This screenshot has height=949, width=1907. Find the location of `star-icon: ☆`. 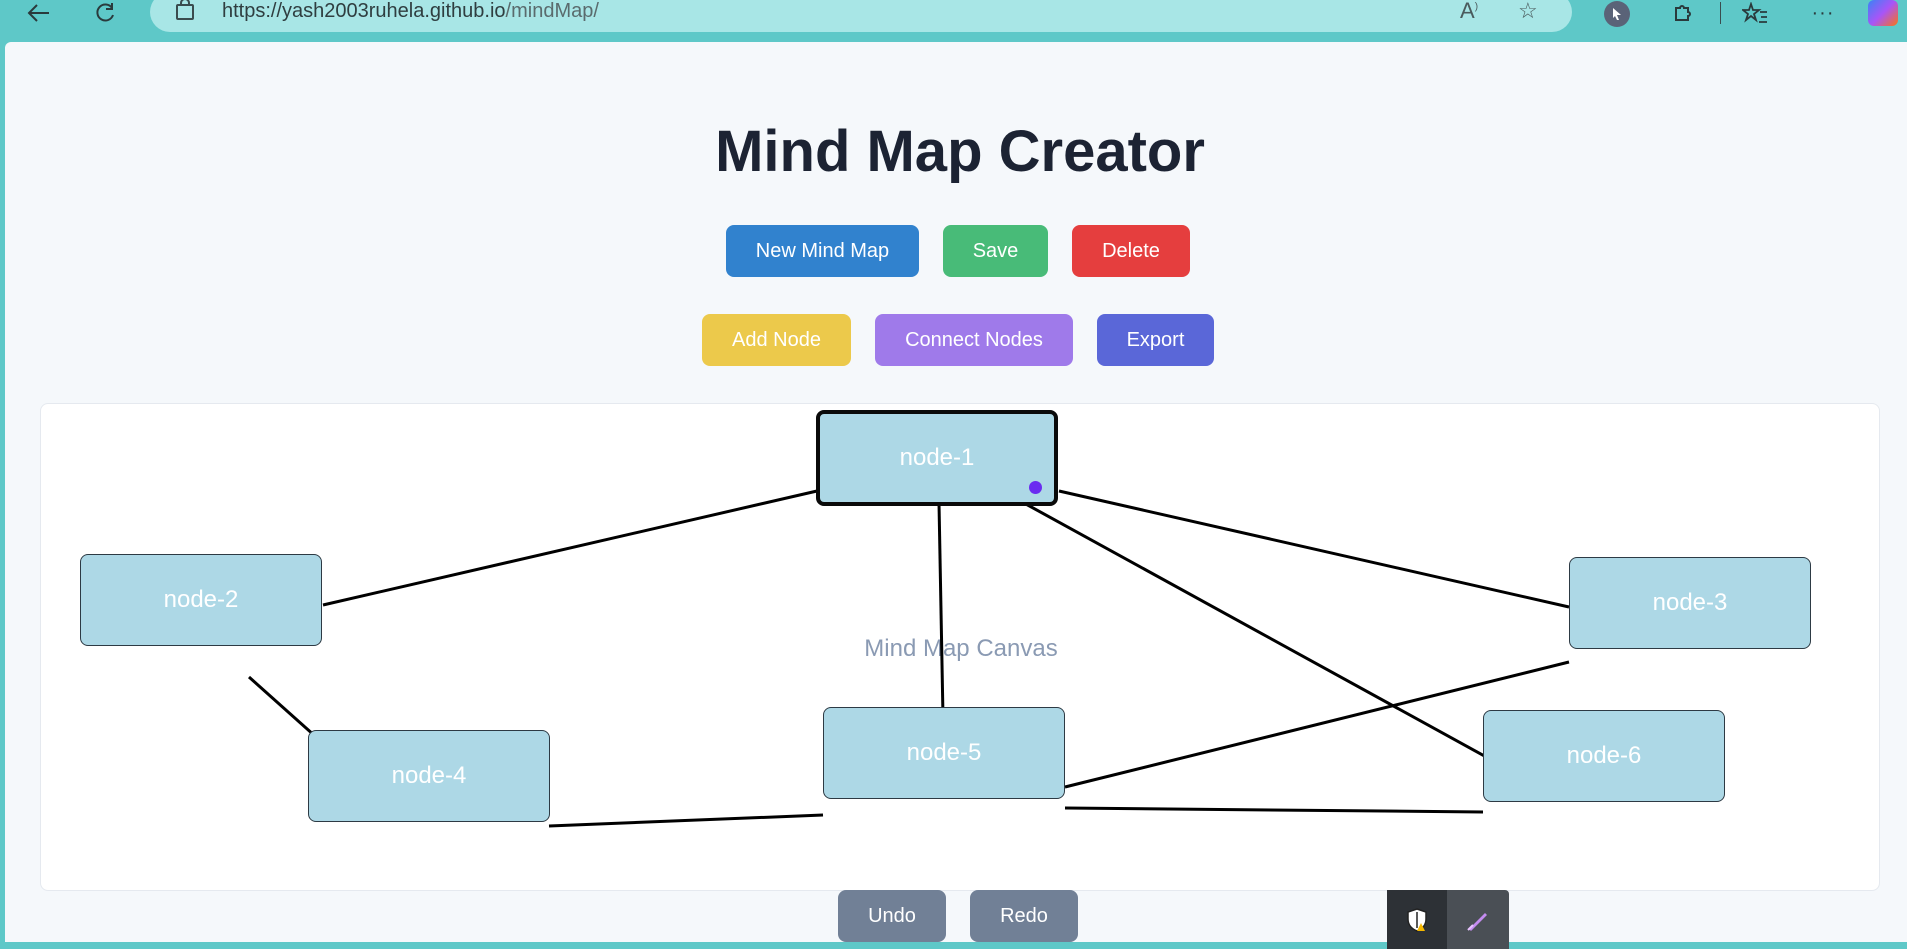

star-icon: ☆ is located at coordinates (1528, 12).